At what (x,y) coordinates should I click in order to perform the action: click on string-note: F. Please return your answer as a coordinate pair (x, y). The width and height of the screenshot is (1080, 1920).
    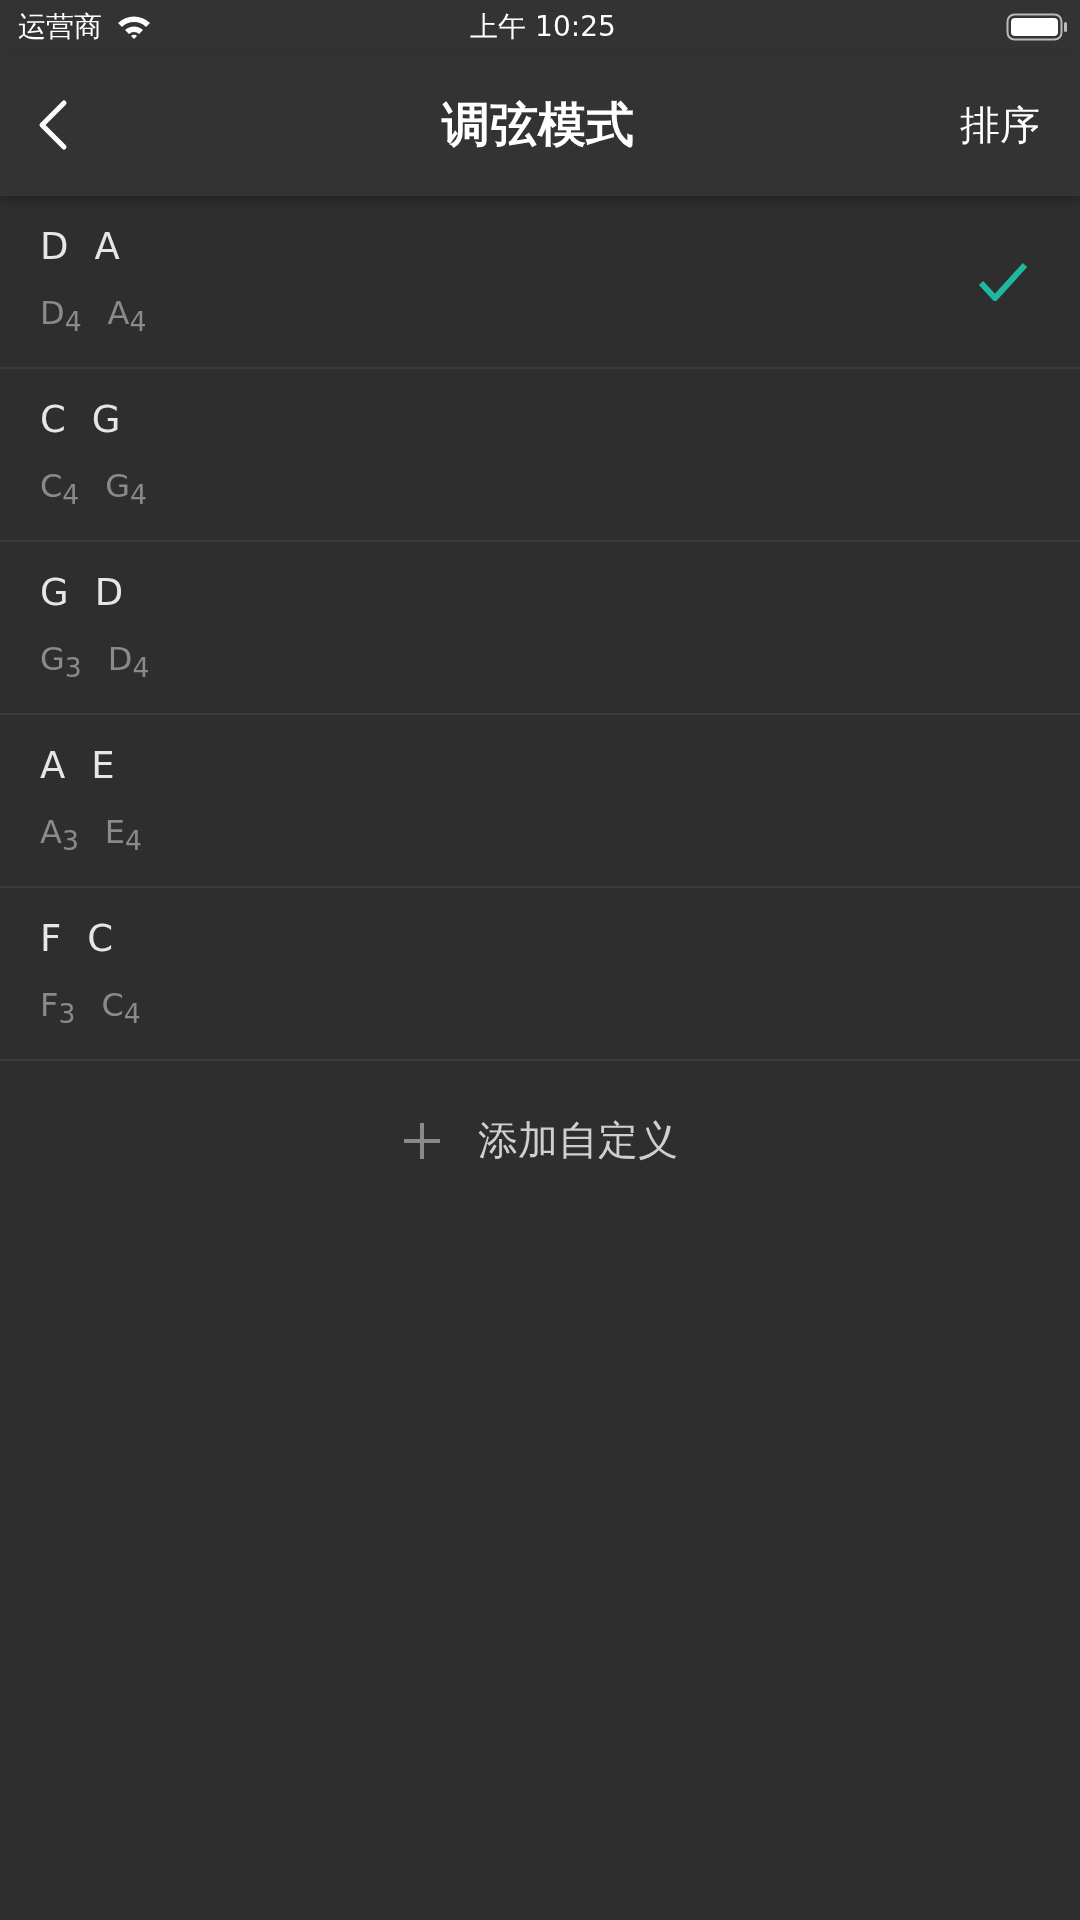
    Looking at the image, I should click on (51, 939).